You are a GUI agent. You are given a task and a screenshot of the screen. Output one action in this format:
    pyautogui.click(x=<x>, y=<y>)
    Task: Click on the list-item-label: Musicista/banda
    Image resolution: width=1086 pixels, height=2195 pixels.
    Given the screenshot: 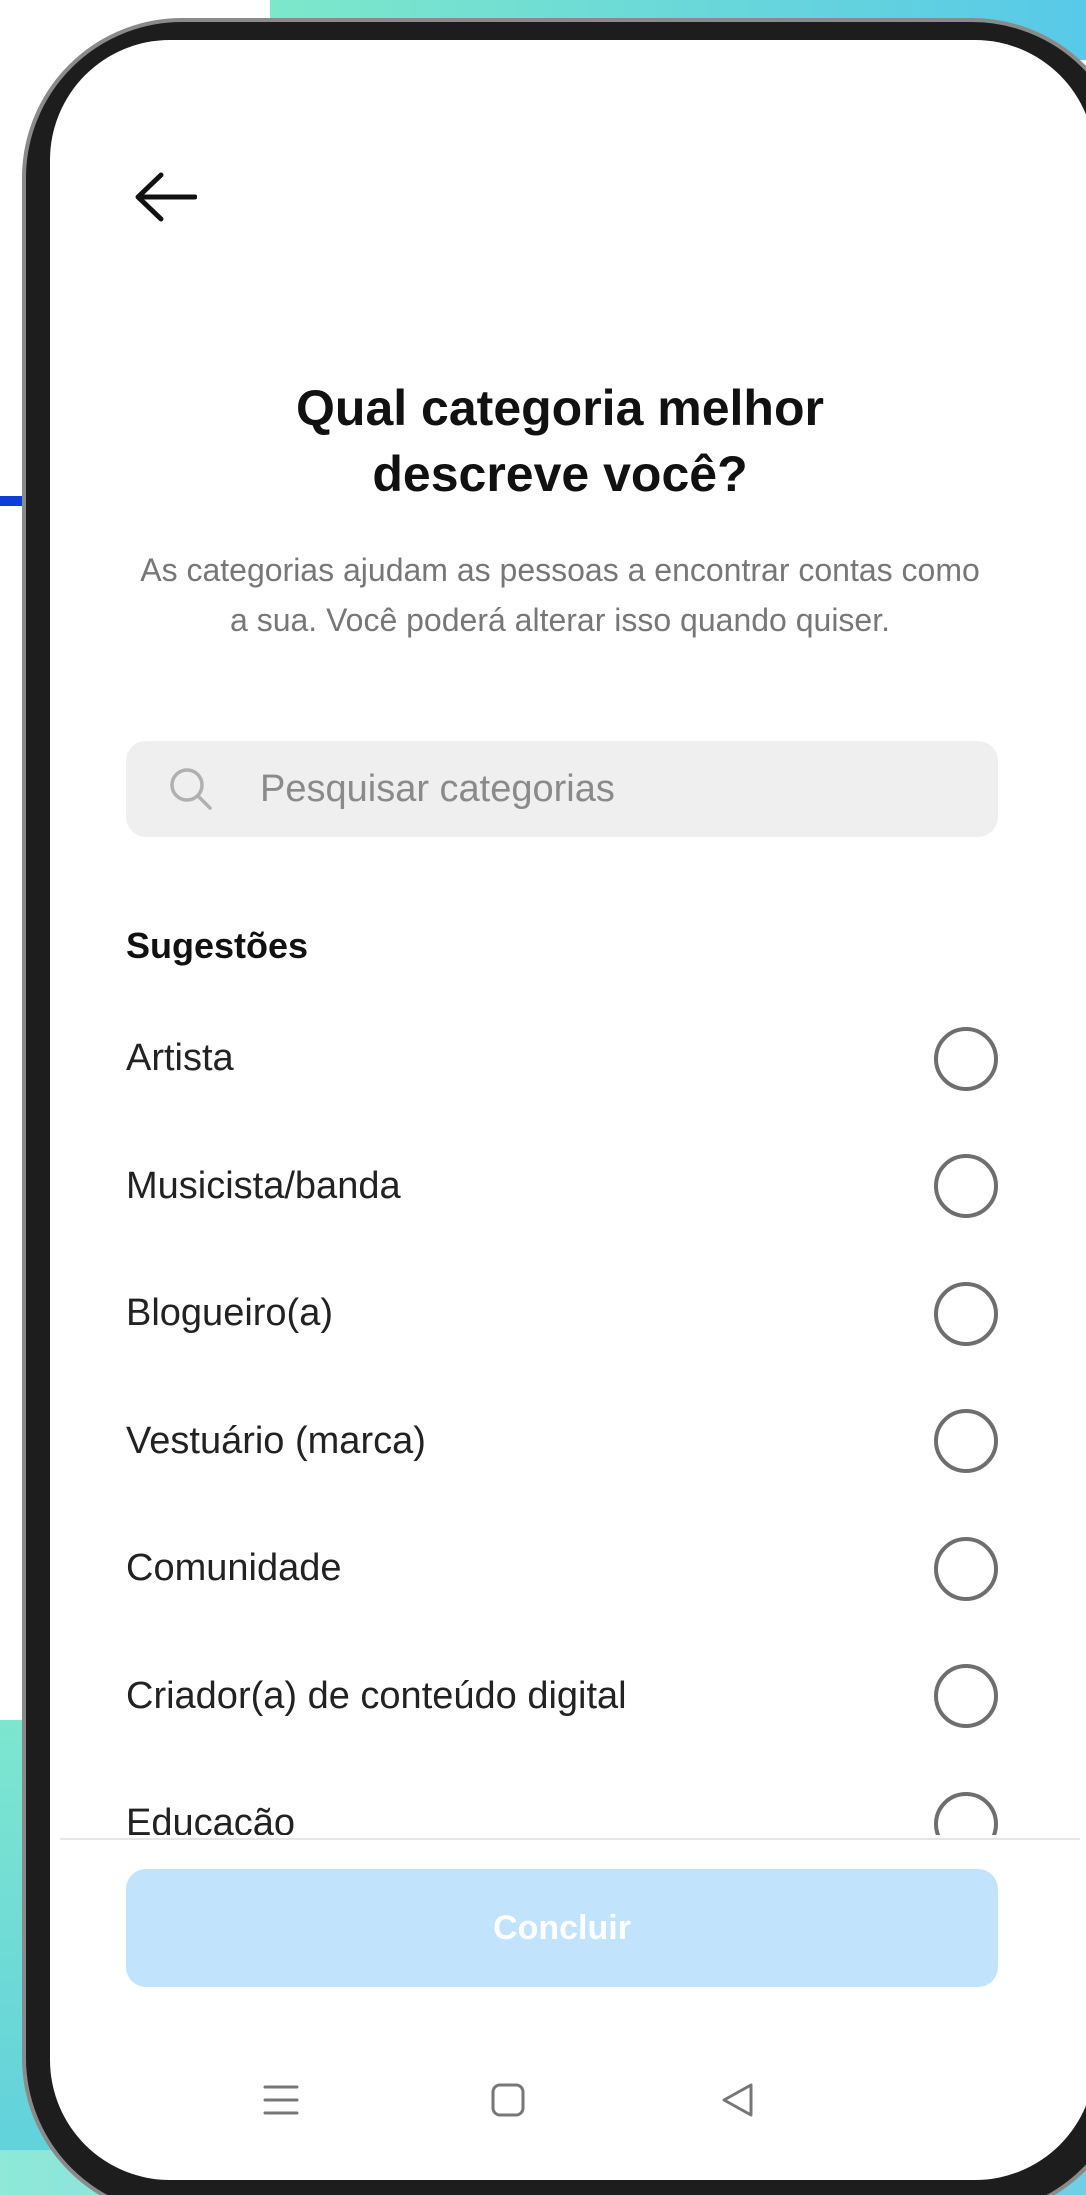 What is the action you would take?
    pyautogui.click(x=263, y=1185)
    